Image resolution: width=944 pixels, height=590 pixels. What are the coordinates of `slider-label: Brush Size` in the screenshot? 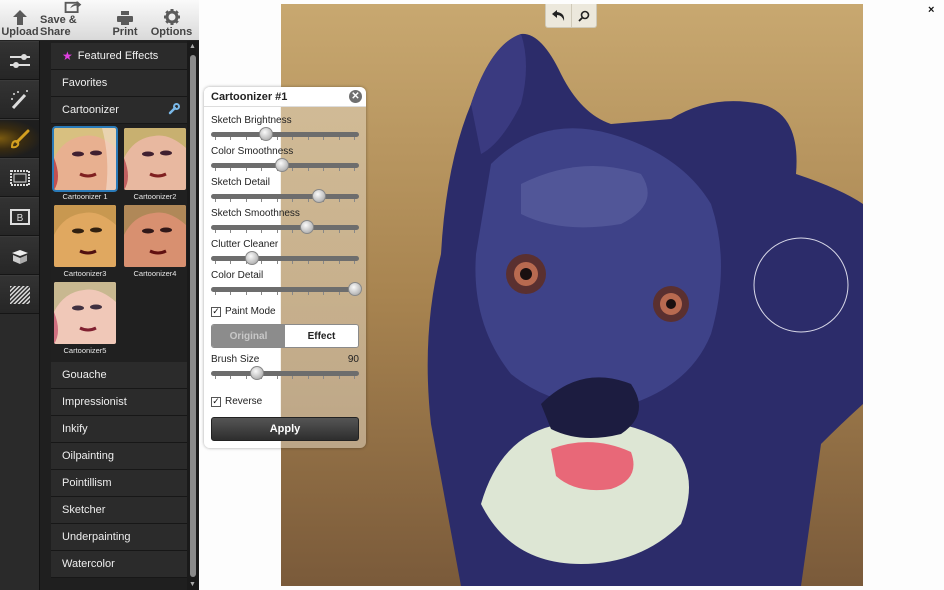 It's located at (235, 359).